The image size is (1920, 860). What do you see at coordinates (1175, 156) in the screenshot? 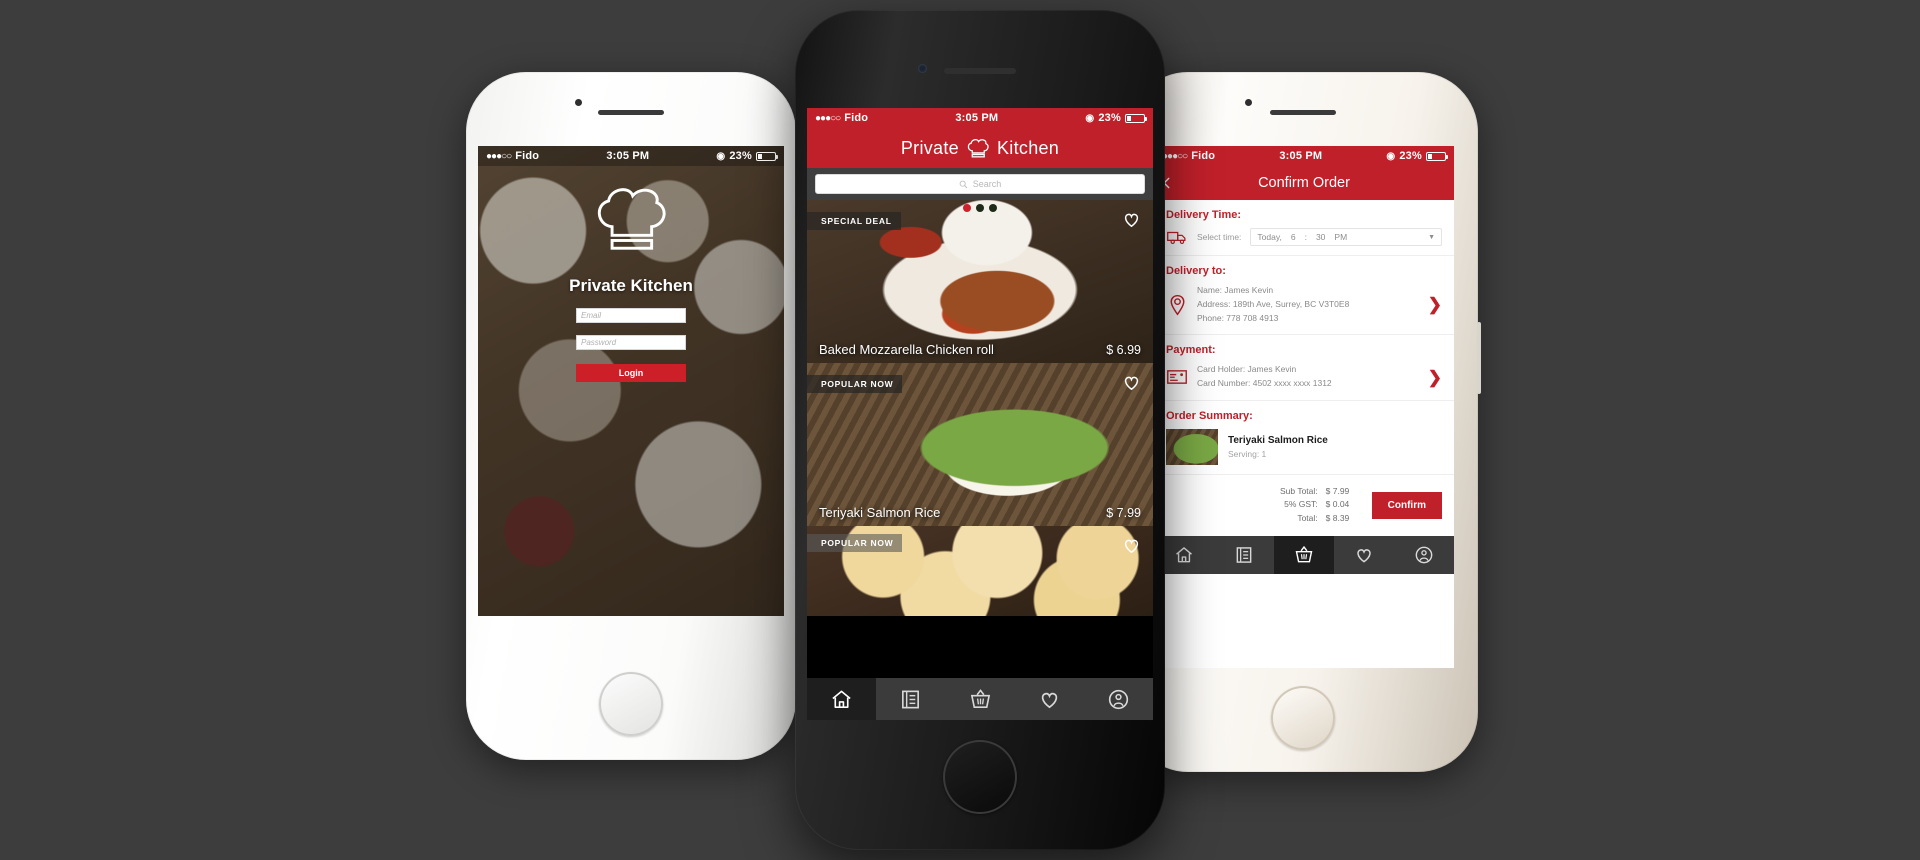
I see `signal-dots-icon: ●●●○○` at bounding box center [1175, 156].